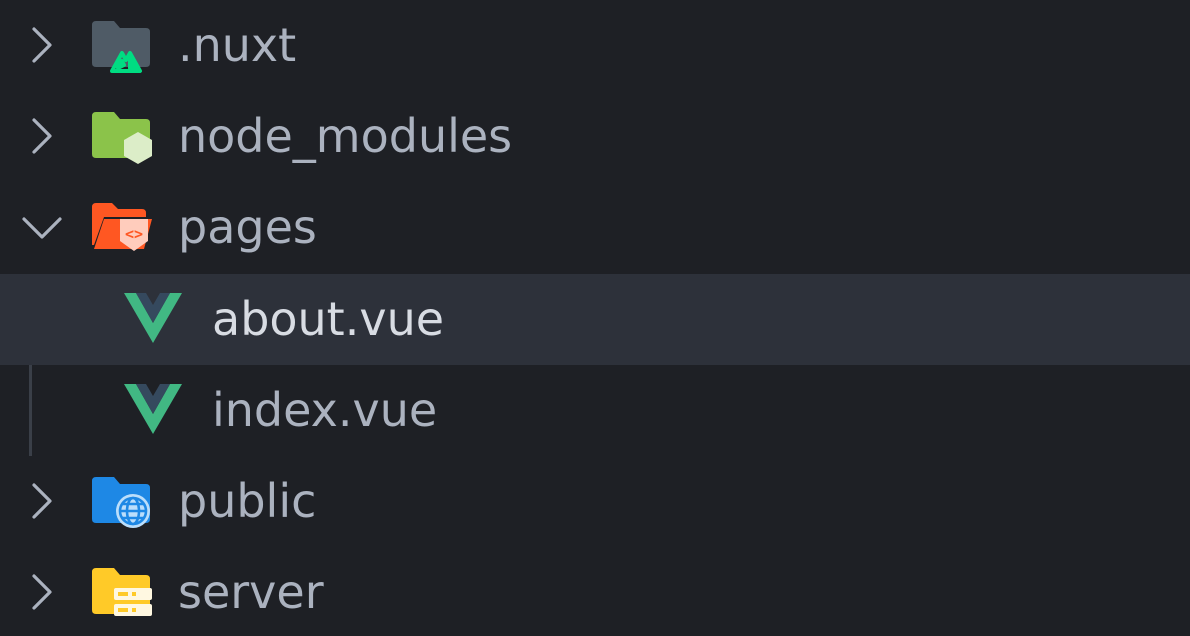 This screenshot has width=1190, height=636. What do you see at coordinates (345, 136) in the screenshot?
I see `tree-item-label: node_modules` at bounding box center [345, 136].